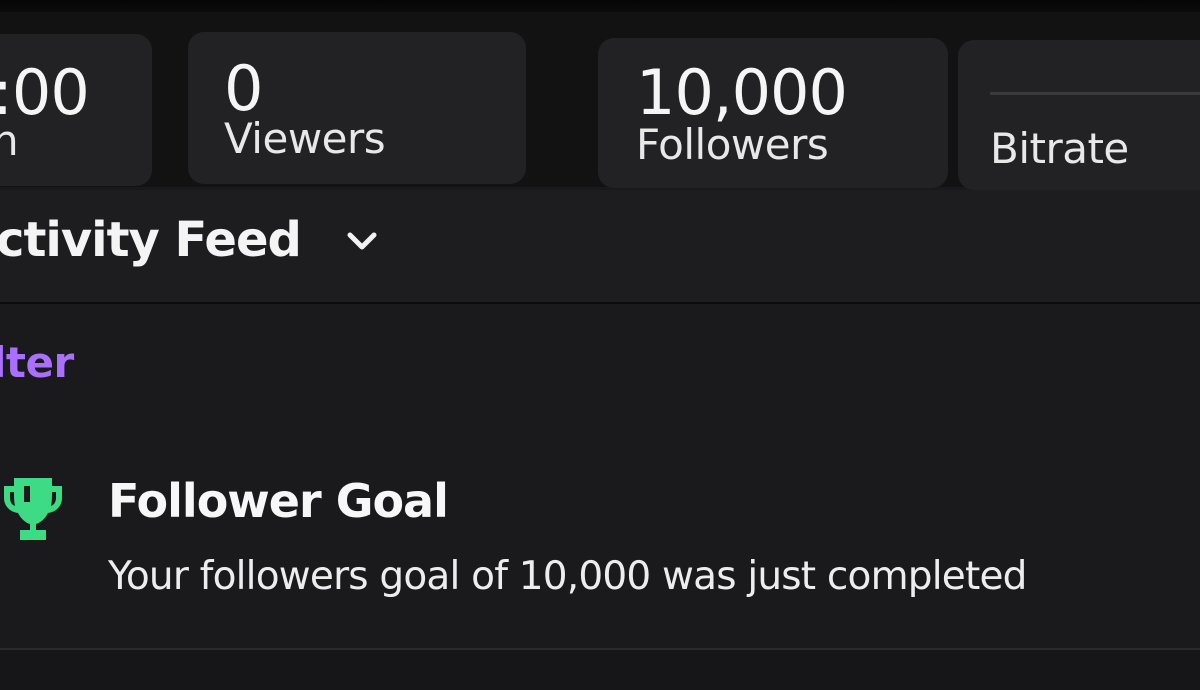  What do you see at coordinates (151, 240) in the screenshot?
I see `activity-feed-title: ctivity Feed` at bounding box center [151, 240].